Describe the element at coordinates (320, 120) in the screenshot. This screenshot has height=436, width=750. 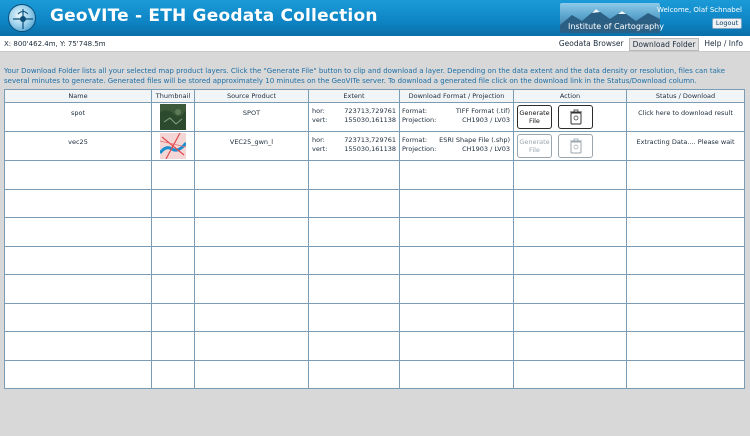
I see `extent-vert-label: vert:` at that location.